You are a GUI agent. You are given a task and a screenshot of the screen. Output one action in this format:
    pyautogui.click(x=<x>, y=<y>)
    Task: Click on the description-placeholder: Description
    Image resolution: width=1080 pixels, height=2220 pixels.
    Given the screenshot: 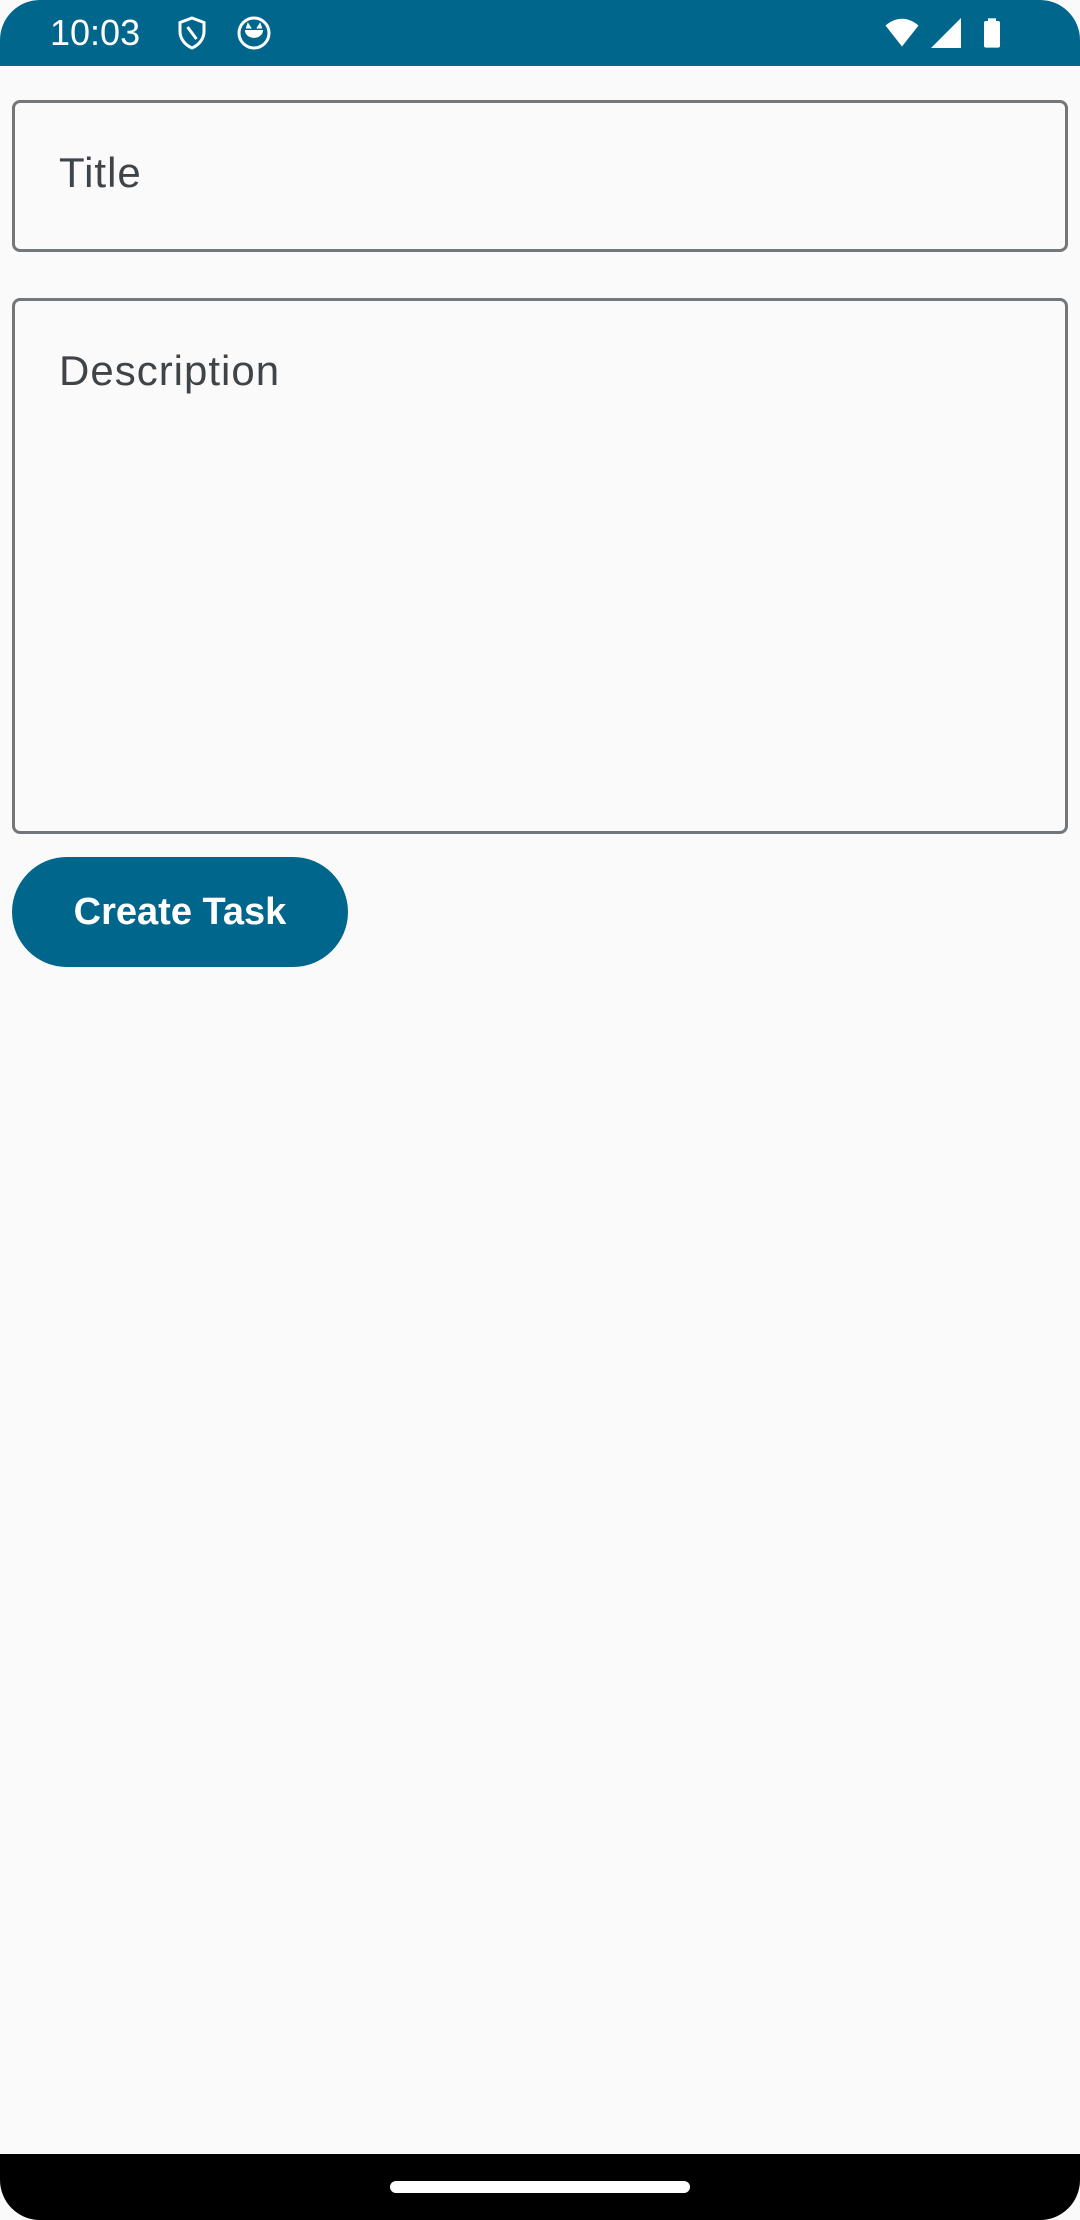 What is the action you would take?
    pyautogui.click(x=170, y=370)
    